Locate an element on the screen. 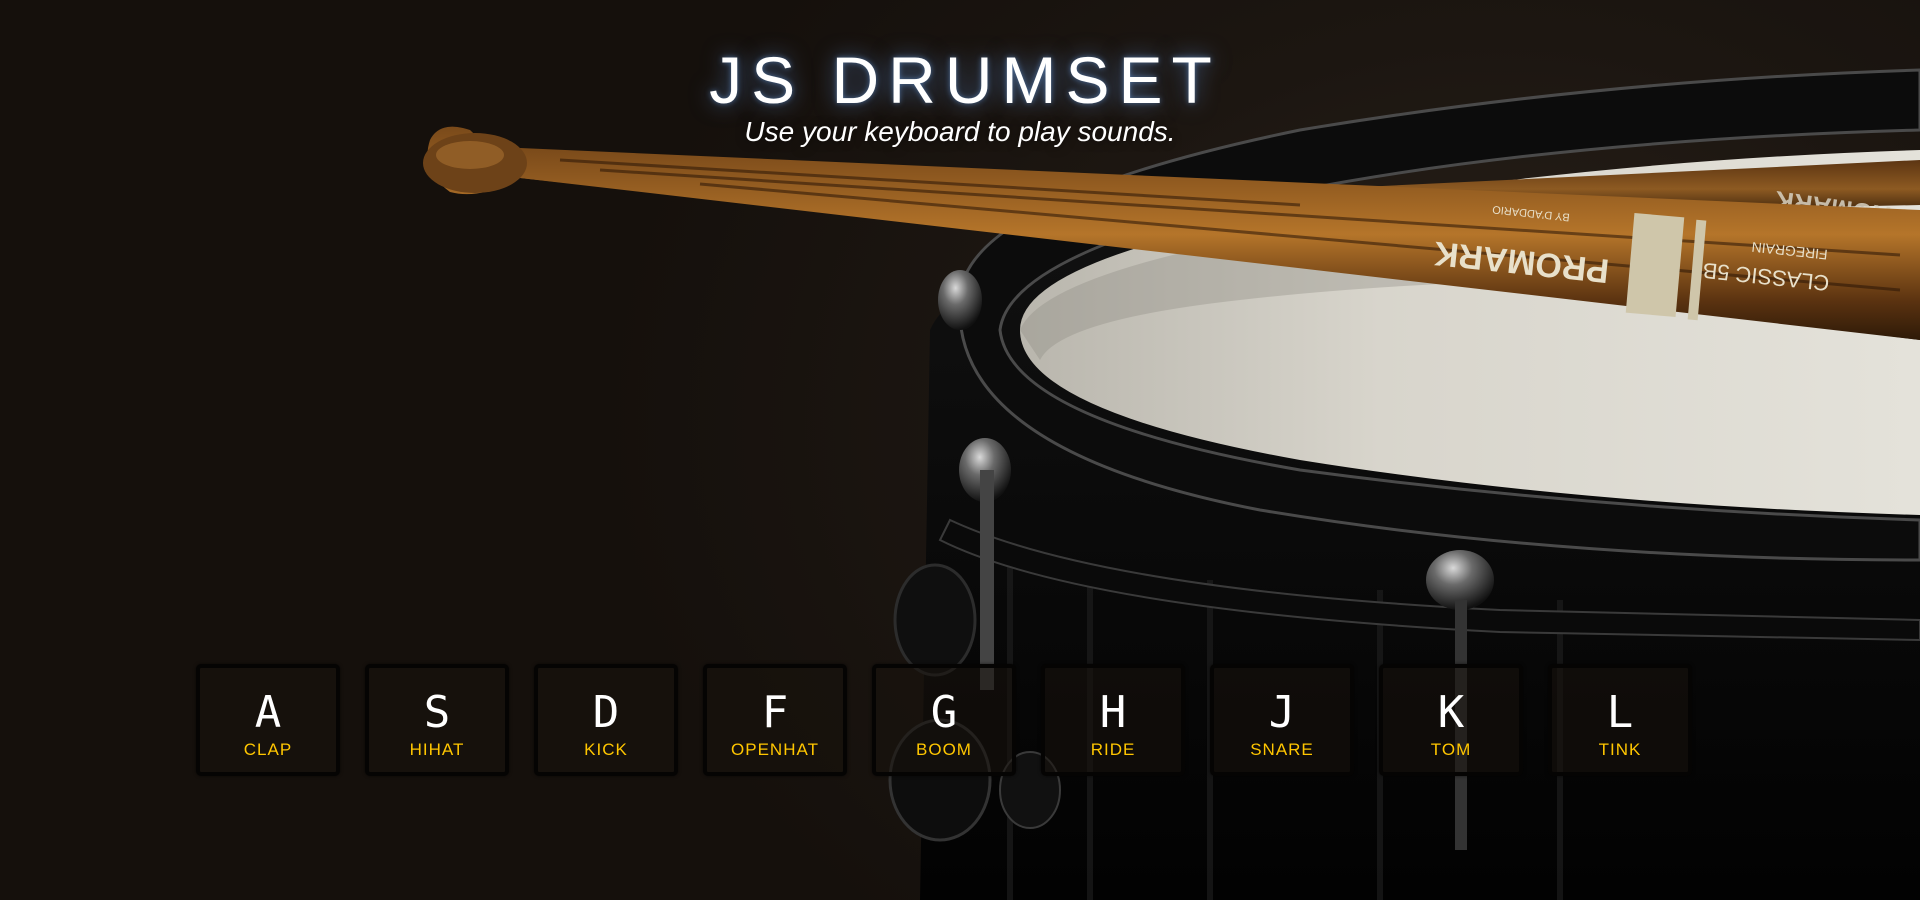 This screenshot has height=900, width=1920. key-g-boom: G BOOM is located at coordinates (944, 720).